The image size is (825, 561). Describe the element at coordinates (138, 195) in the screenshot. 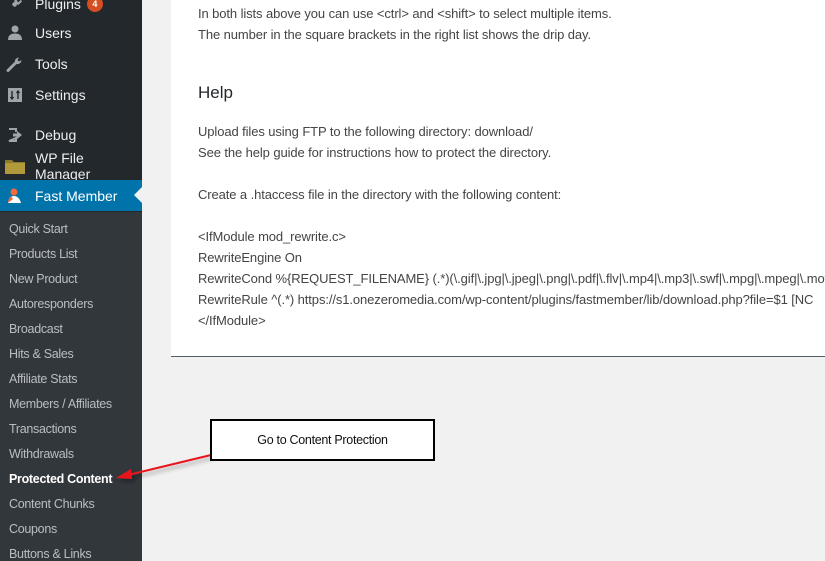

I see `active-indicator` at that location.